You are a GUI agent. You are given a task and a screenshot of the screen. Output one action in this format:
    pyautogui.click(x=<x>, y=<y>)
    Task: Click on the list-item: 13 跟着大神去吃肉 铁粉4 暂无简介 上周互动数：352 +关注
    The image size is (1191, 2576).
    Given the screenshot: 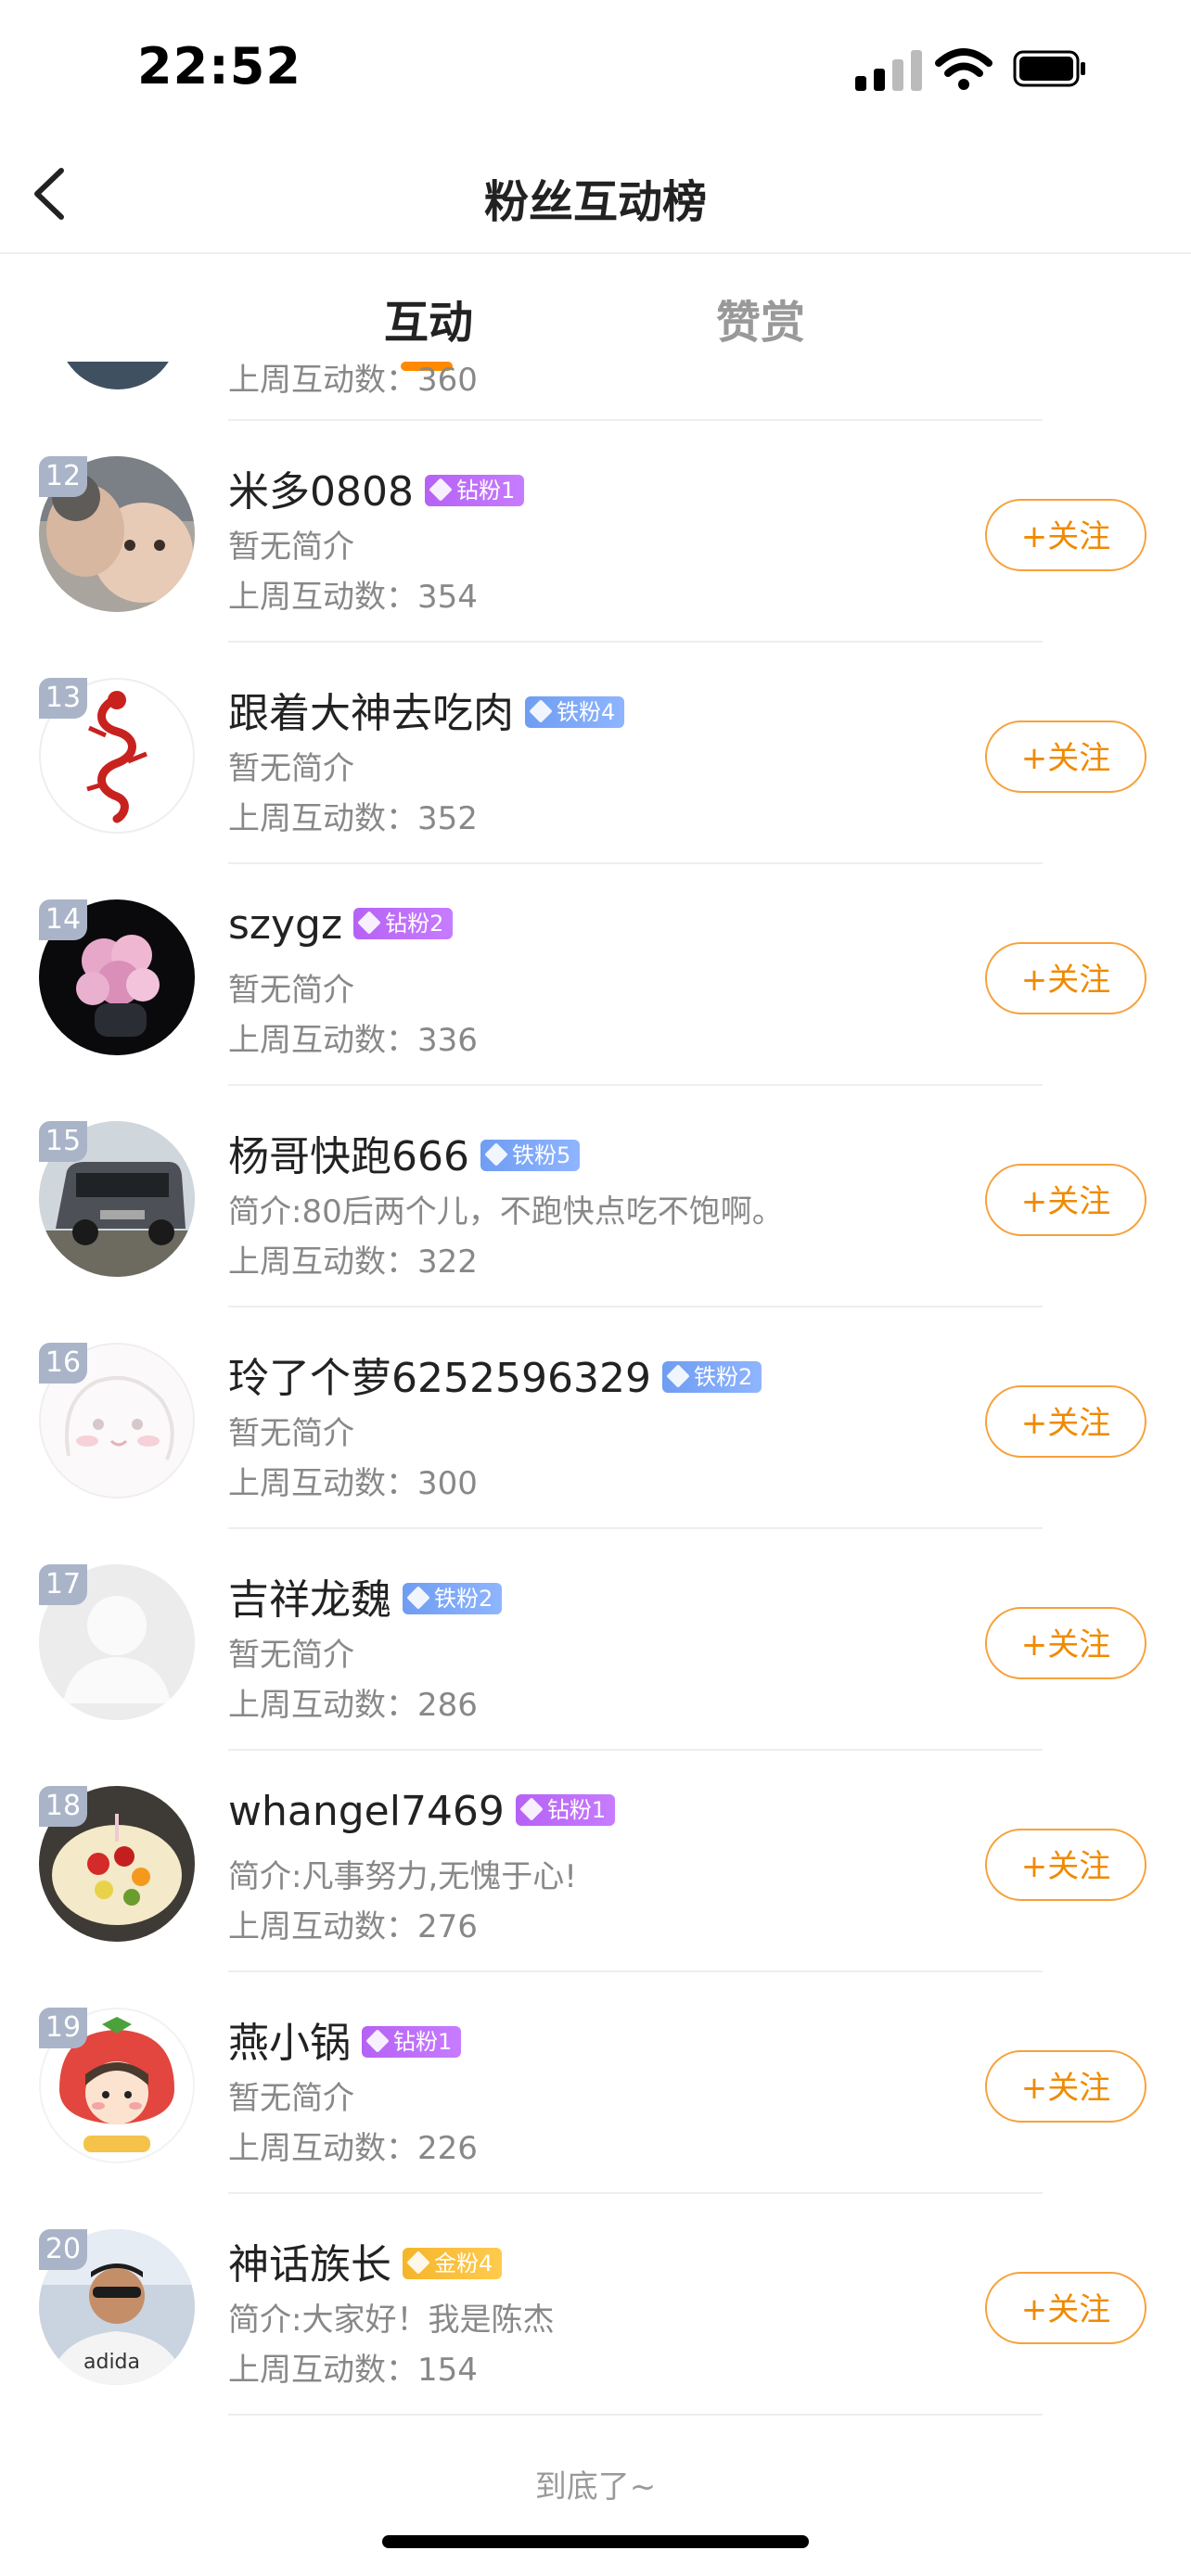 What is the action you would take?
    pyautogui.click(x=595, y=753)
    